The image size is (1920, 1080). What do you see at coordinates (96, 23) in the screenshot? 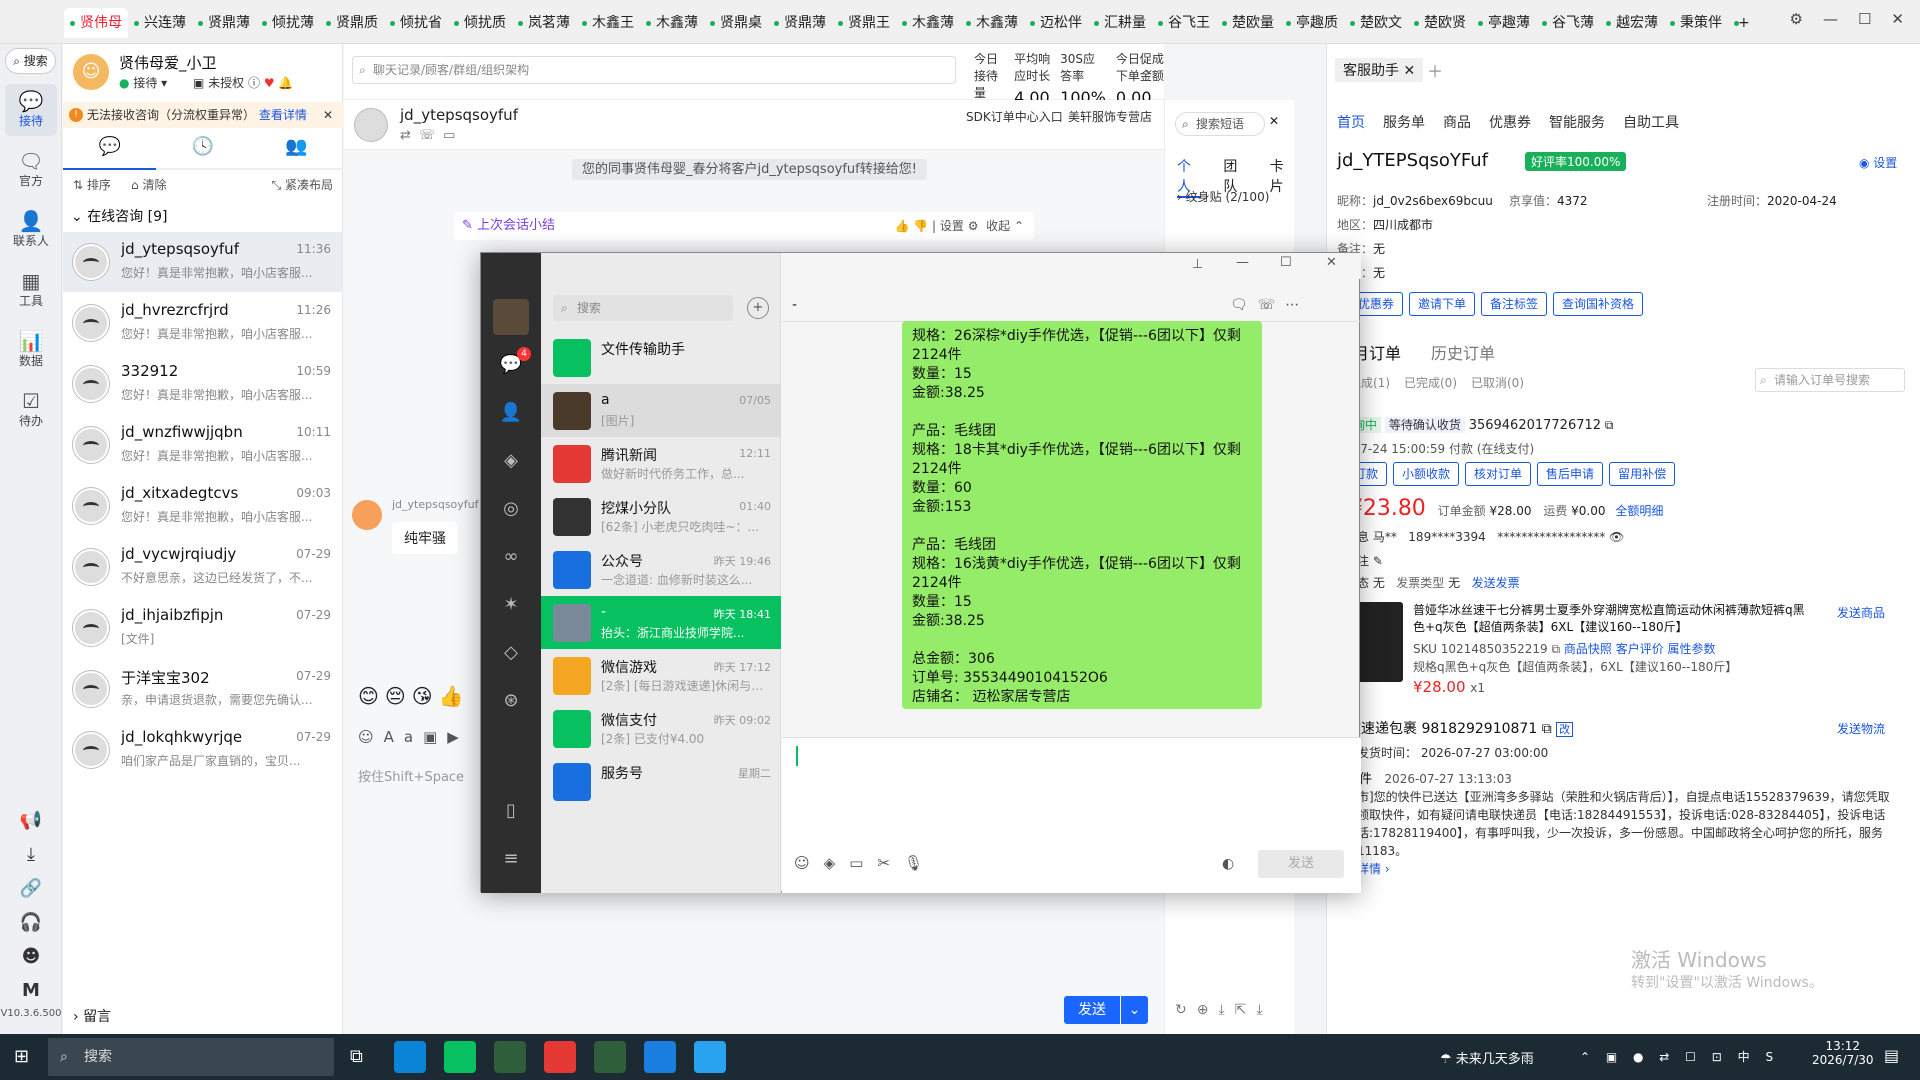
I see `shop-tab: 贤伟母` at bounding box center [96, 23].